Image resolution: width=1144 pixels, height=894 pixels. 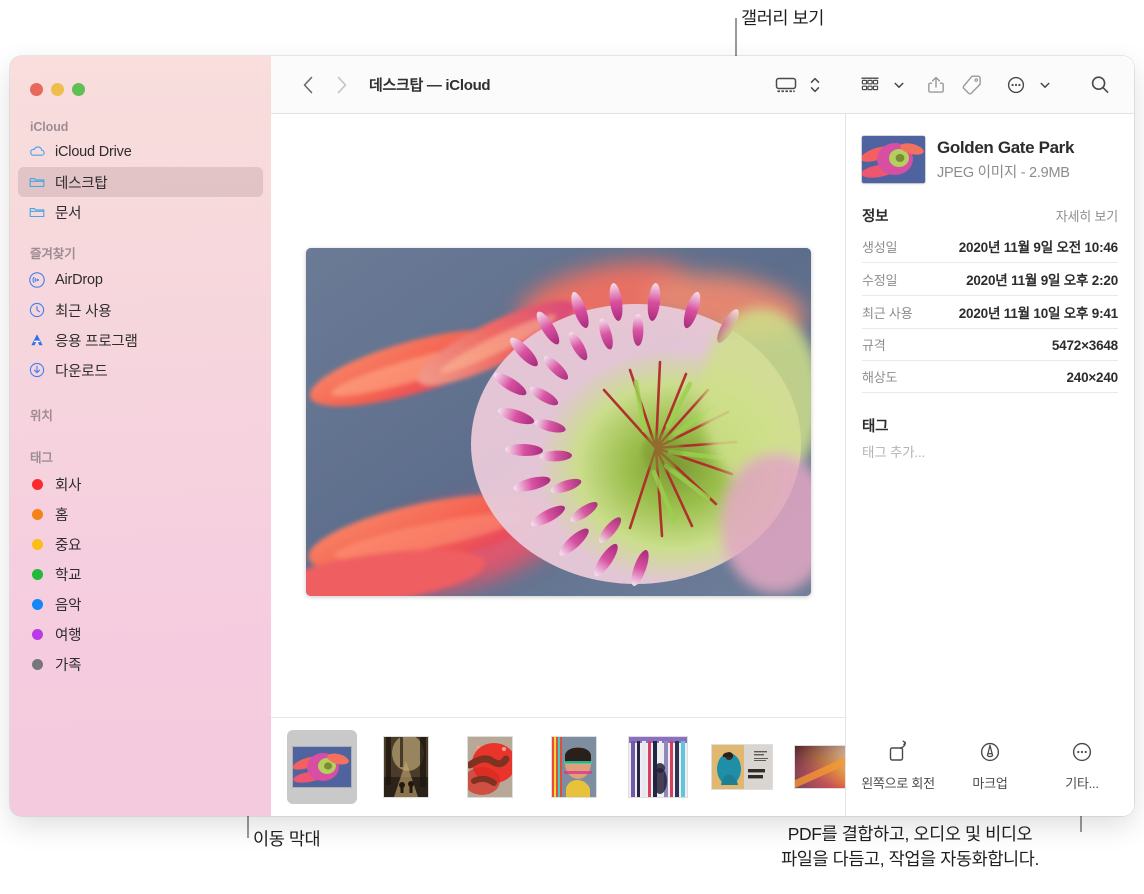 What do you see at coordinates (140, 310) in the screenshot?
I see `sidebar-item-recents: 최근 사용` at bounding box center [140, 310].